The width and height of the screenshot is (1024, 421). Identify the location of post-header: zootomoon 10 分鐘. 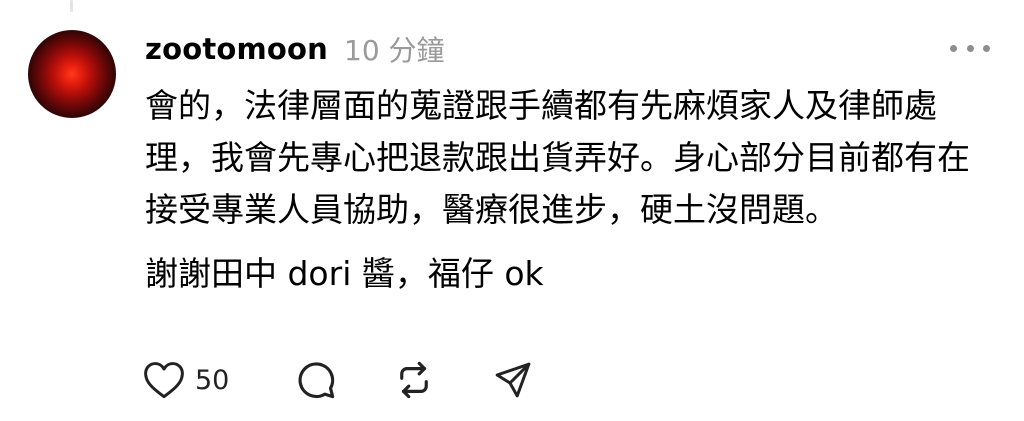
(295, 49).